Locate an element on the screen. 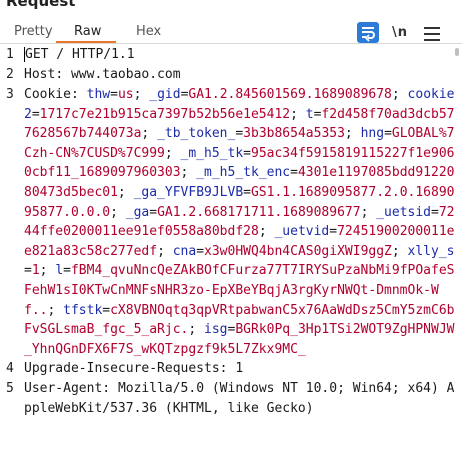  line-number: 3 is located at coordinates (10, 94).